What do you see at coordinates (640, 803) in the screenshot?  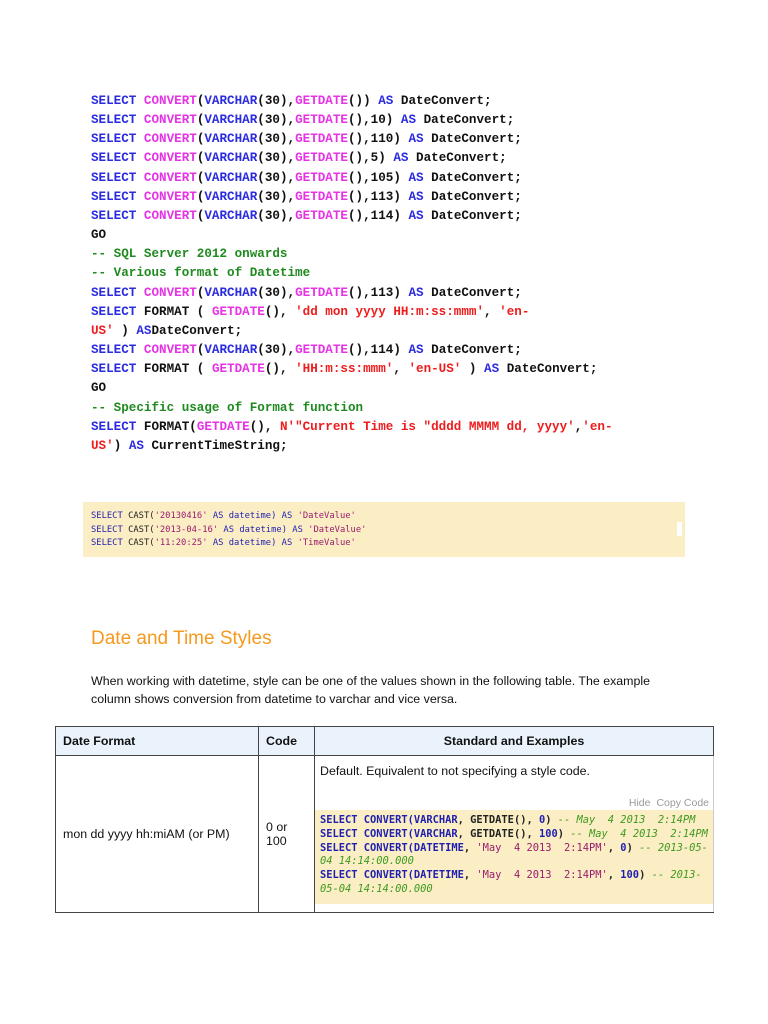 I see `hide-link: Hide` at bounding box center [640, 803].